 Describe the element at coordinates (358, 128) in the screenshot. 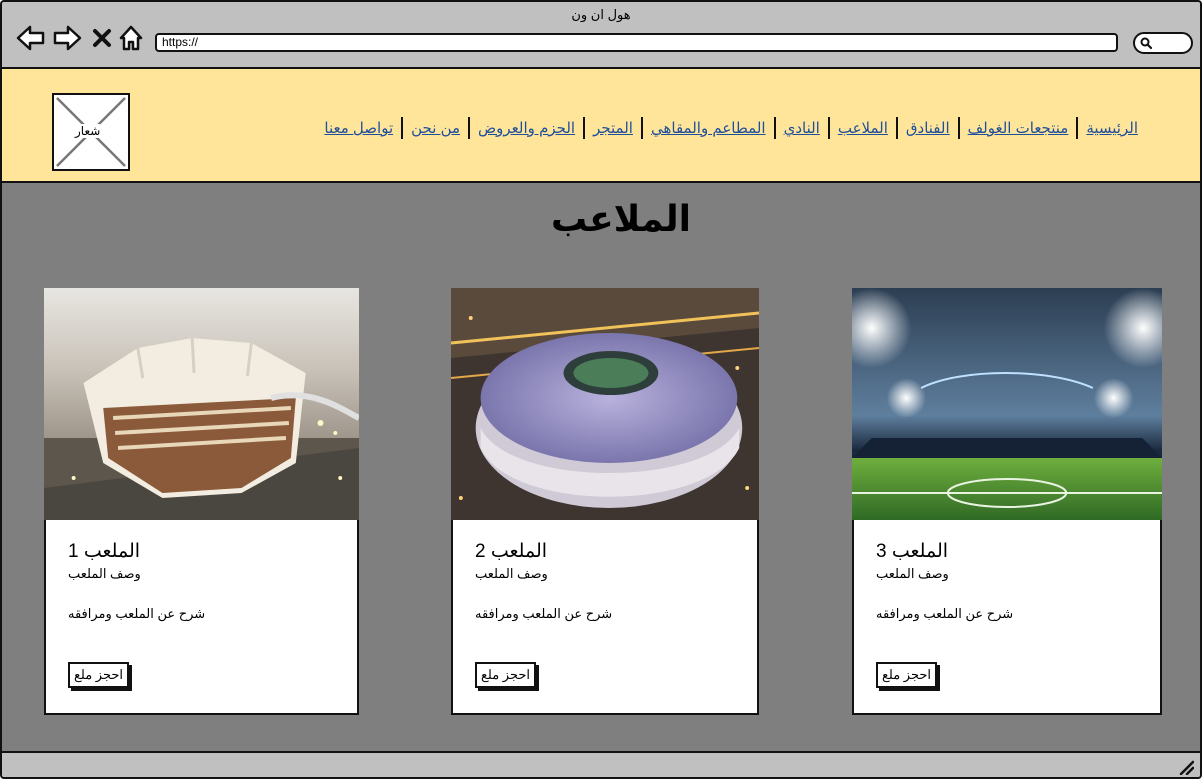

I see `nav-item-contact: تواصل معنا` at that location.